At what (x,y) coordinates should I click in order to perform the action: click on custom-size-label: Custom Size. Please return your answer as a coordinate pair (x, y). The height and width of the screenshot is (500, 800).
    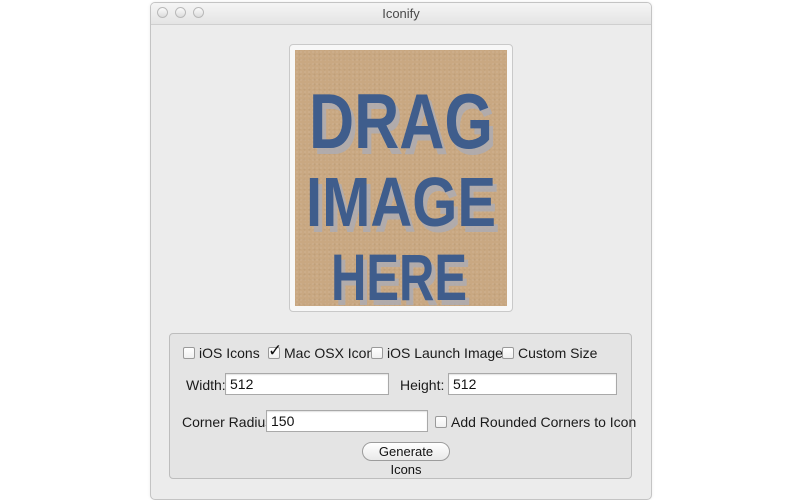
    Looking at the image, I should click on (558, 353).